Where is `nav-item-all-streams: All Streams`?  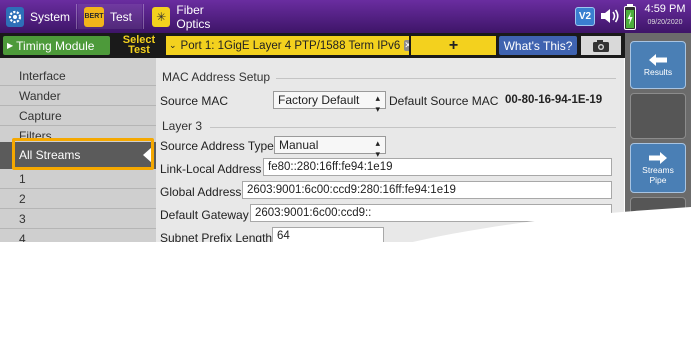 nav-item-all-streams: All Streams is located at coordinates (78, 155).